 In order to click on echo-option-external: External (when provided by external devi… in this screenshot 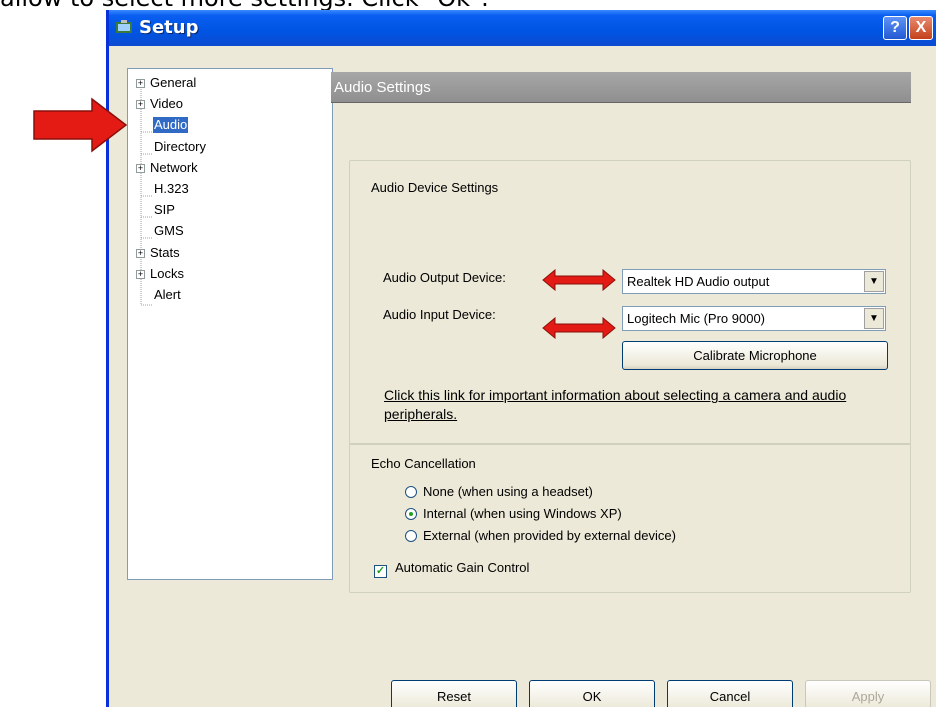, I will do `click(540, 535)`.